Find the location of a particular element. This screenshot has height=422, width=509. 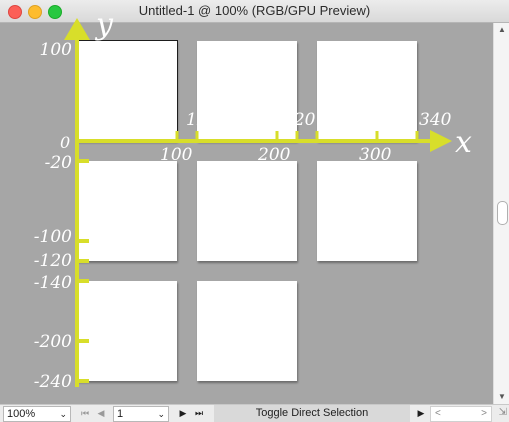

scroll-up-icon: ▲ is located at coordinates (501, 30).